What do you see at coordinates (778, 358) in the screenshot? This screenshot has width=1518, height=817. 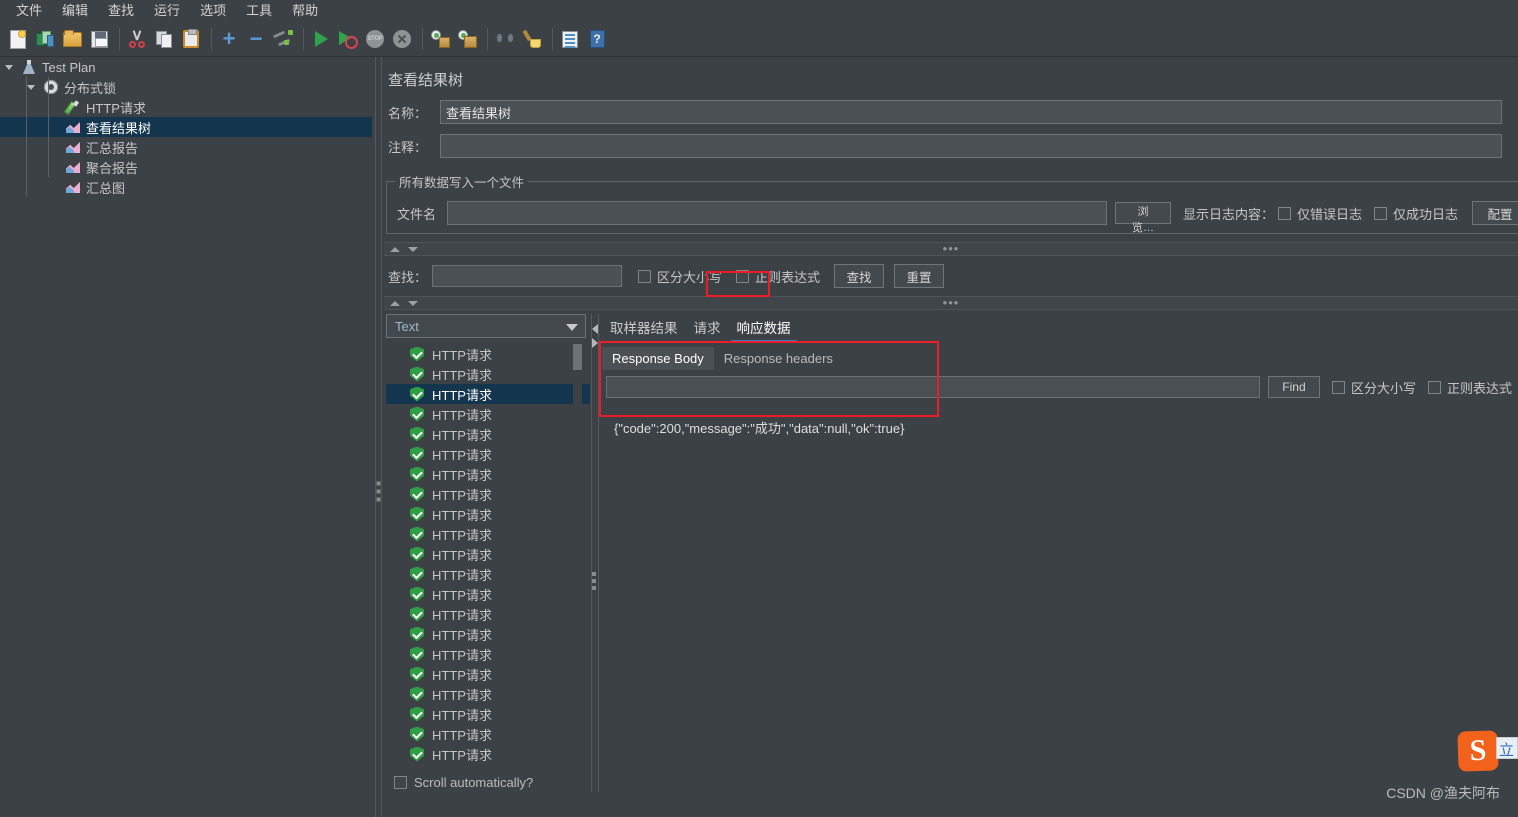 I see `subtab-response-headers: Response headers` at bounding box center [778, 358].